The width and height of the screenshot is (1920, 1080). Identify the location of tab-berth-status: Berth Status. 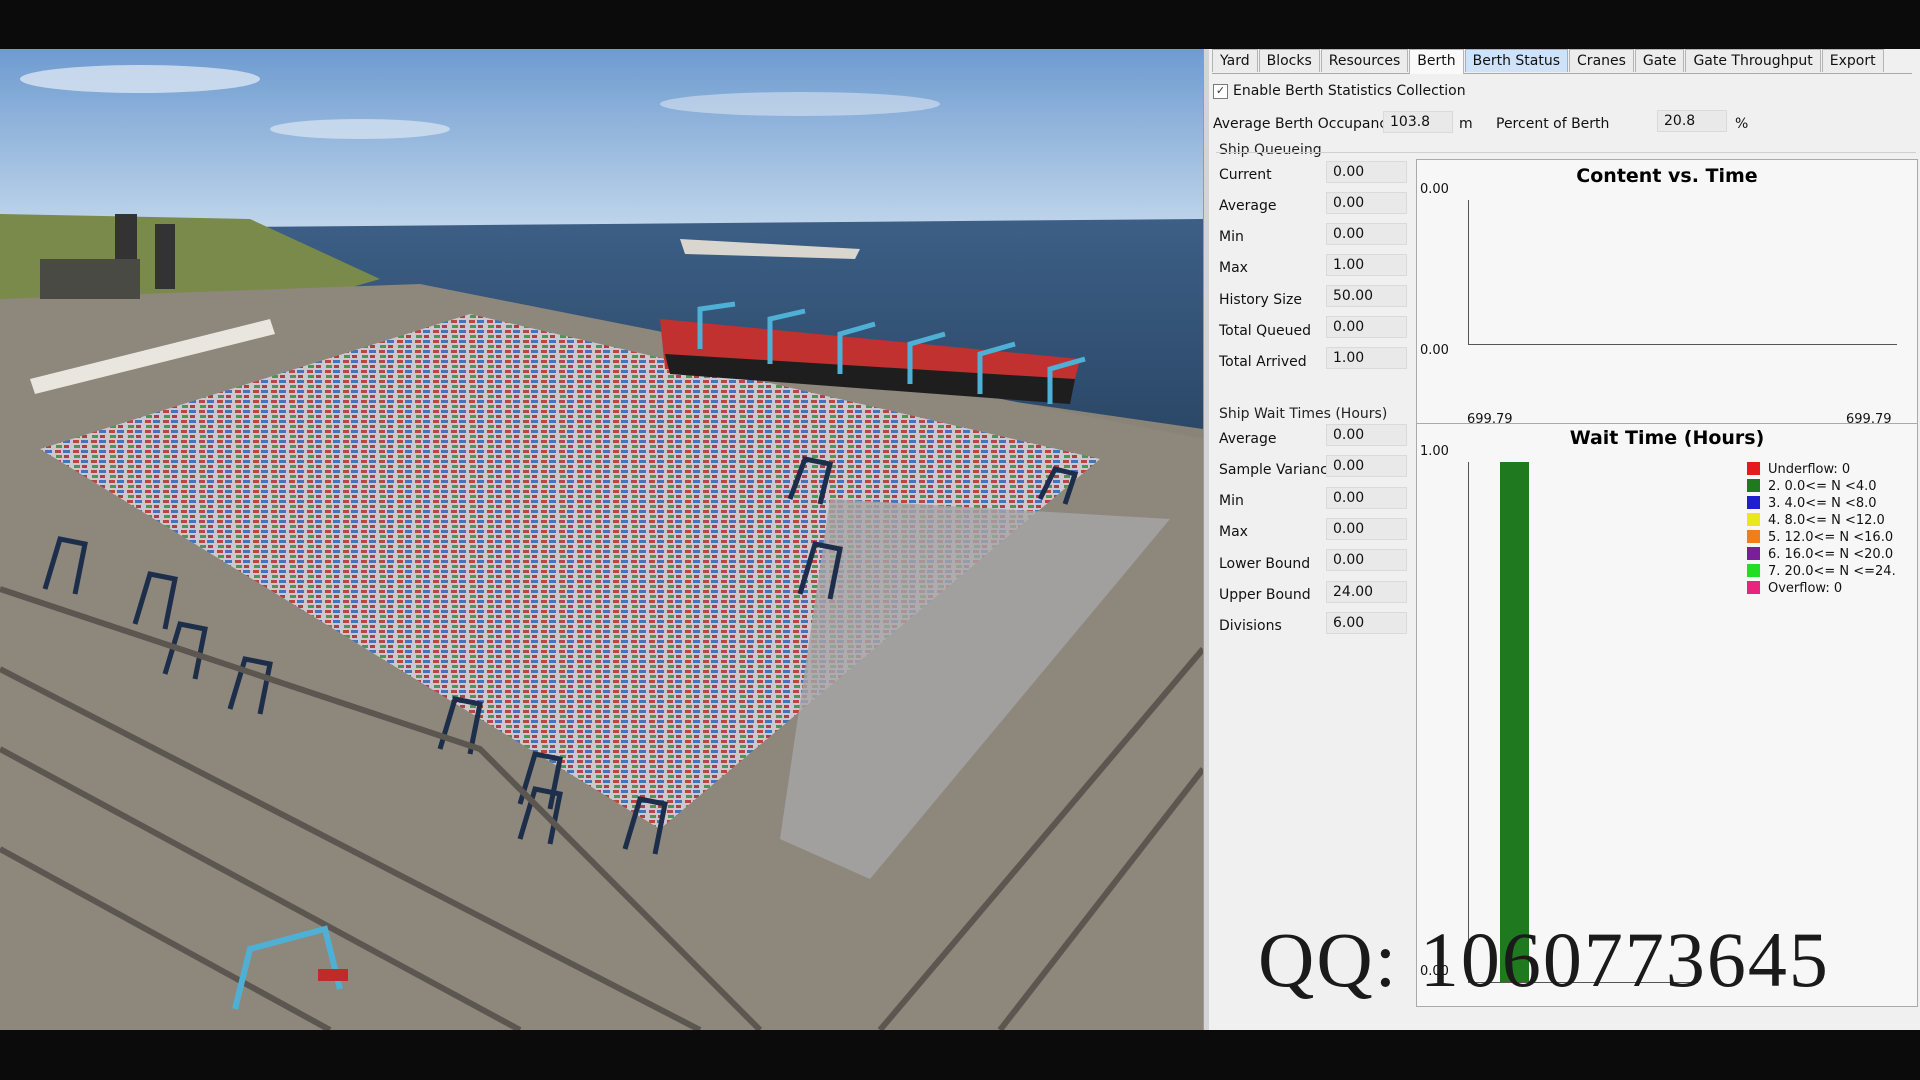
(1516, 60).